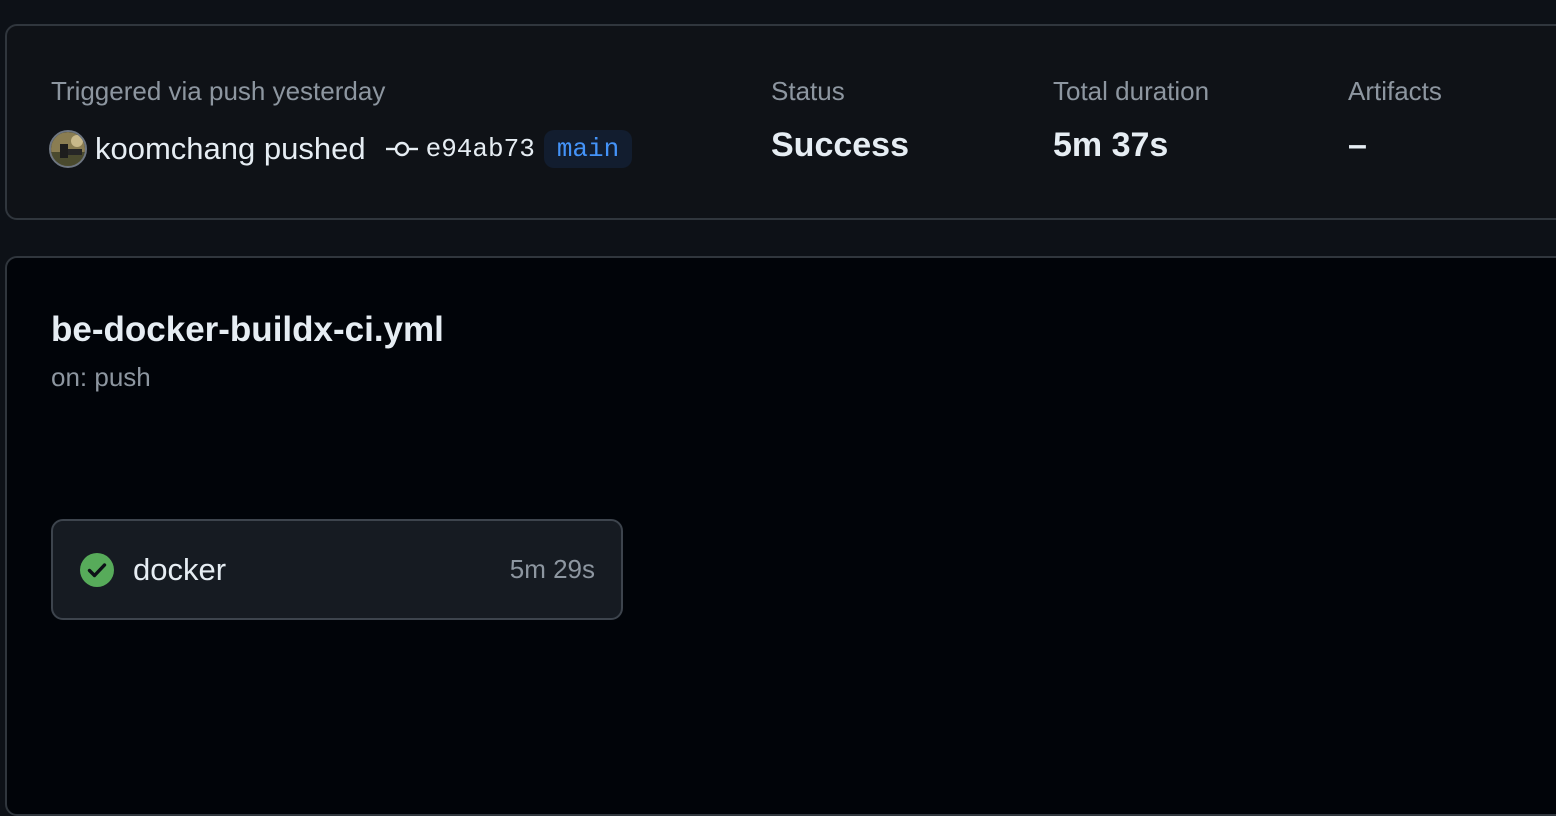 The height and width of the screenshot is (816, 1556). What do you see at coordinates (1111, 145) in the screenshot?
I see `duration-value: 5m 37s` at bounding box center [1111, 145].